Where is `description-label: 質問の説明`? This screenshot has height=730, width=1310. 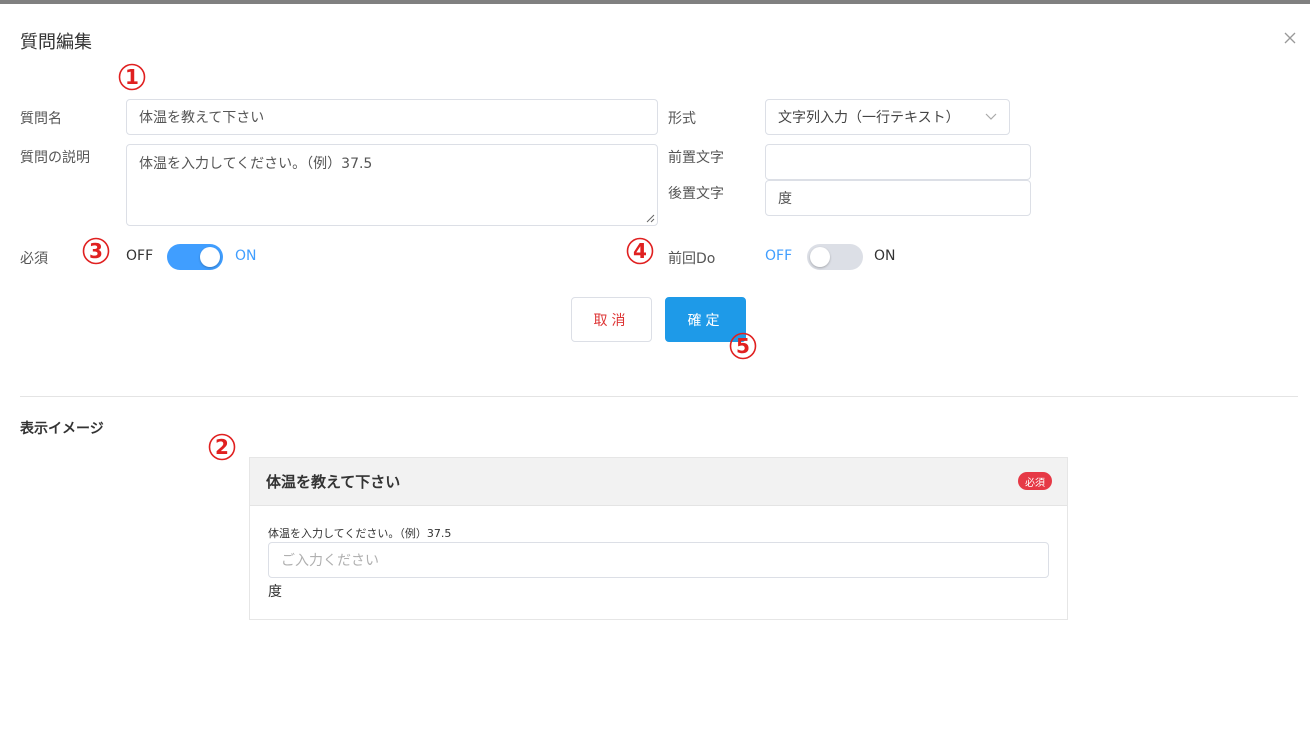
description-label: 質問の説明 is located at coordinates (55, 158).